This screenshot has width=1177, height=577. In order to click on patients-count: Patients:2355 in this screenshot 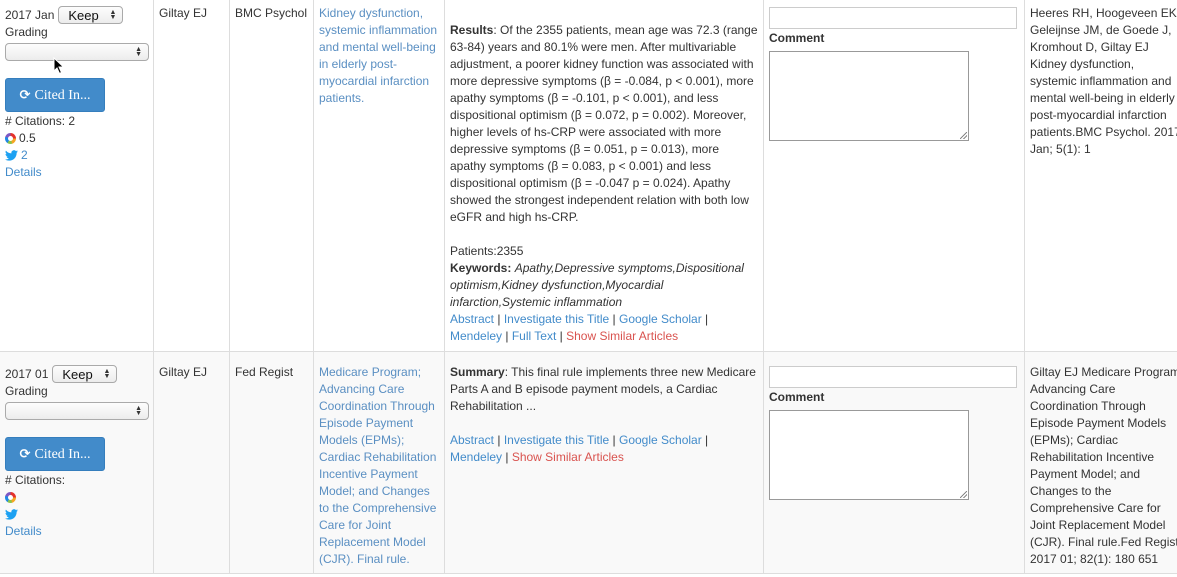, I will do `click(487, 251)`.